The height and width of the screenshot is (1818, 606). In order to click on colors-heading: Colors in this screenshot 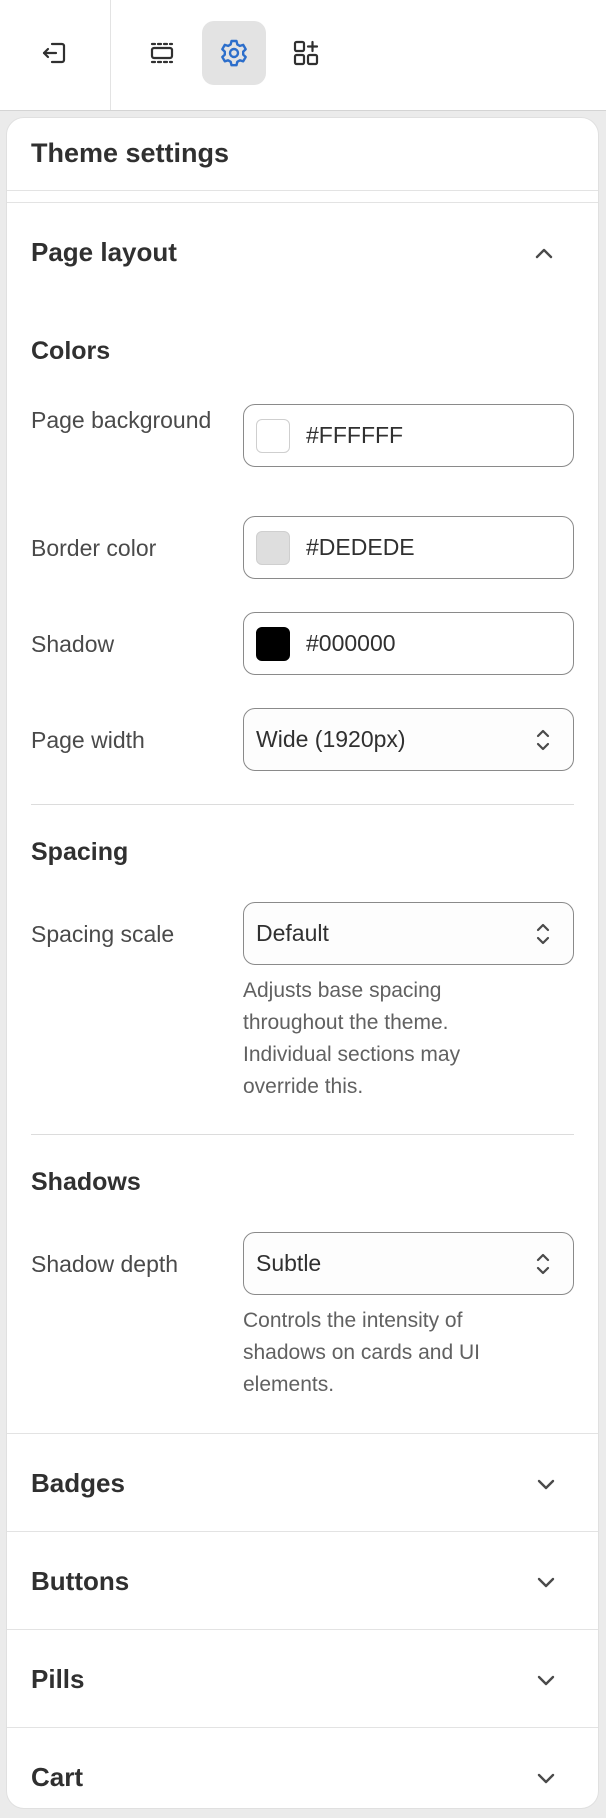, I will do `click(71, 351)`.